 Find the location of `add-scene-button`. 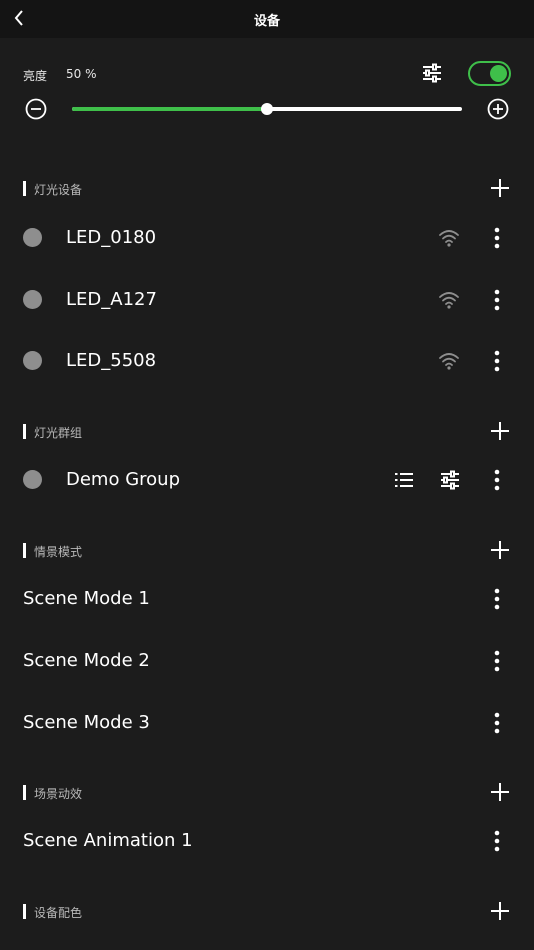

add-scene-button is located at coordinates (500, 550).